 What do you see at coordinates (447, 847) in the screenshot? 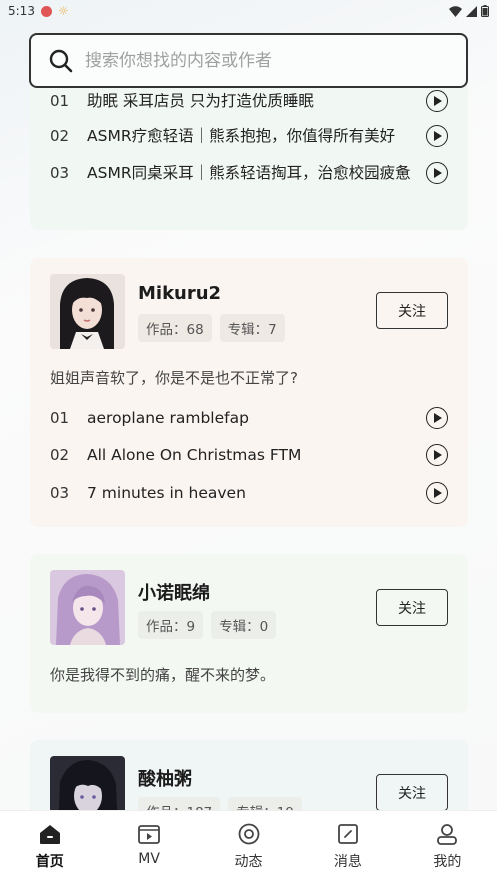
I see `tab-profile: 我的` at bounding box center [447, 847].